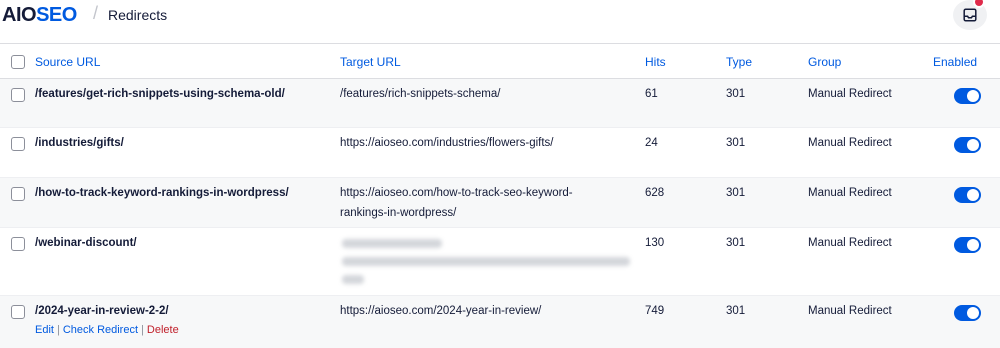  Describe the element at coordinates (138, 15) in the screenshot. I see `breadcrumb-current: Redirects` at that location.